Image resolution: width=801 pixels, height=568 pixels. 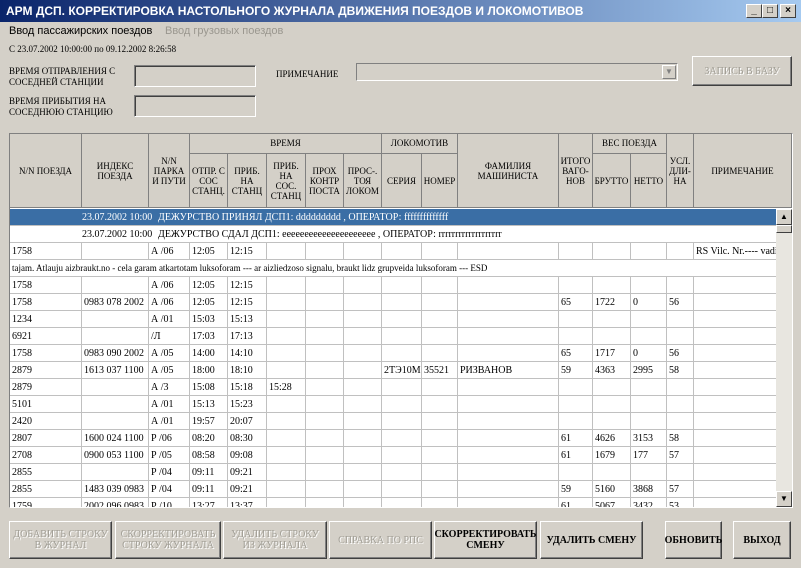 I want to click on table-row: 5101 А /01 15:13 15:23, so click(x=401, y=404).